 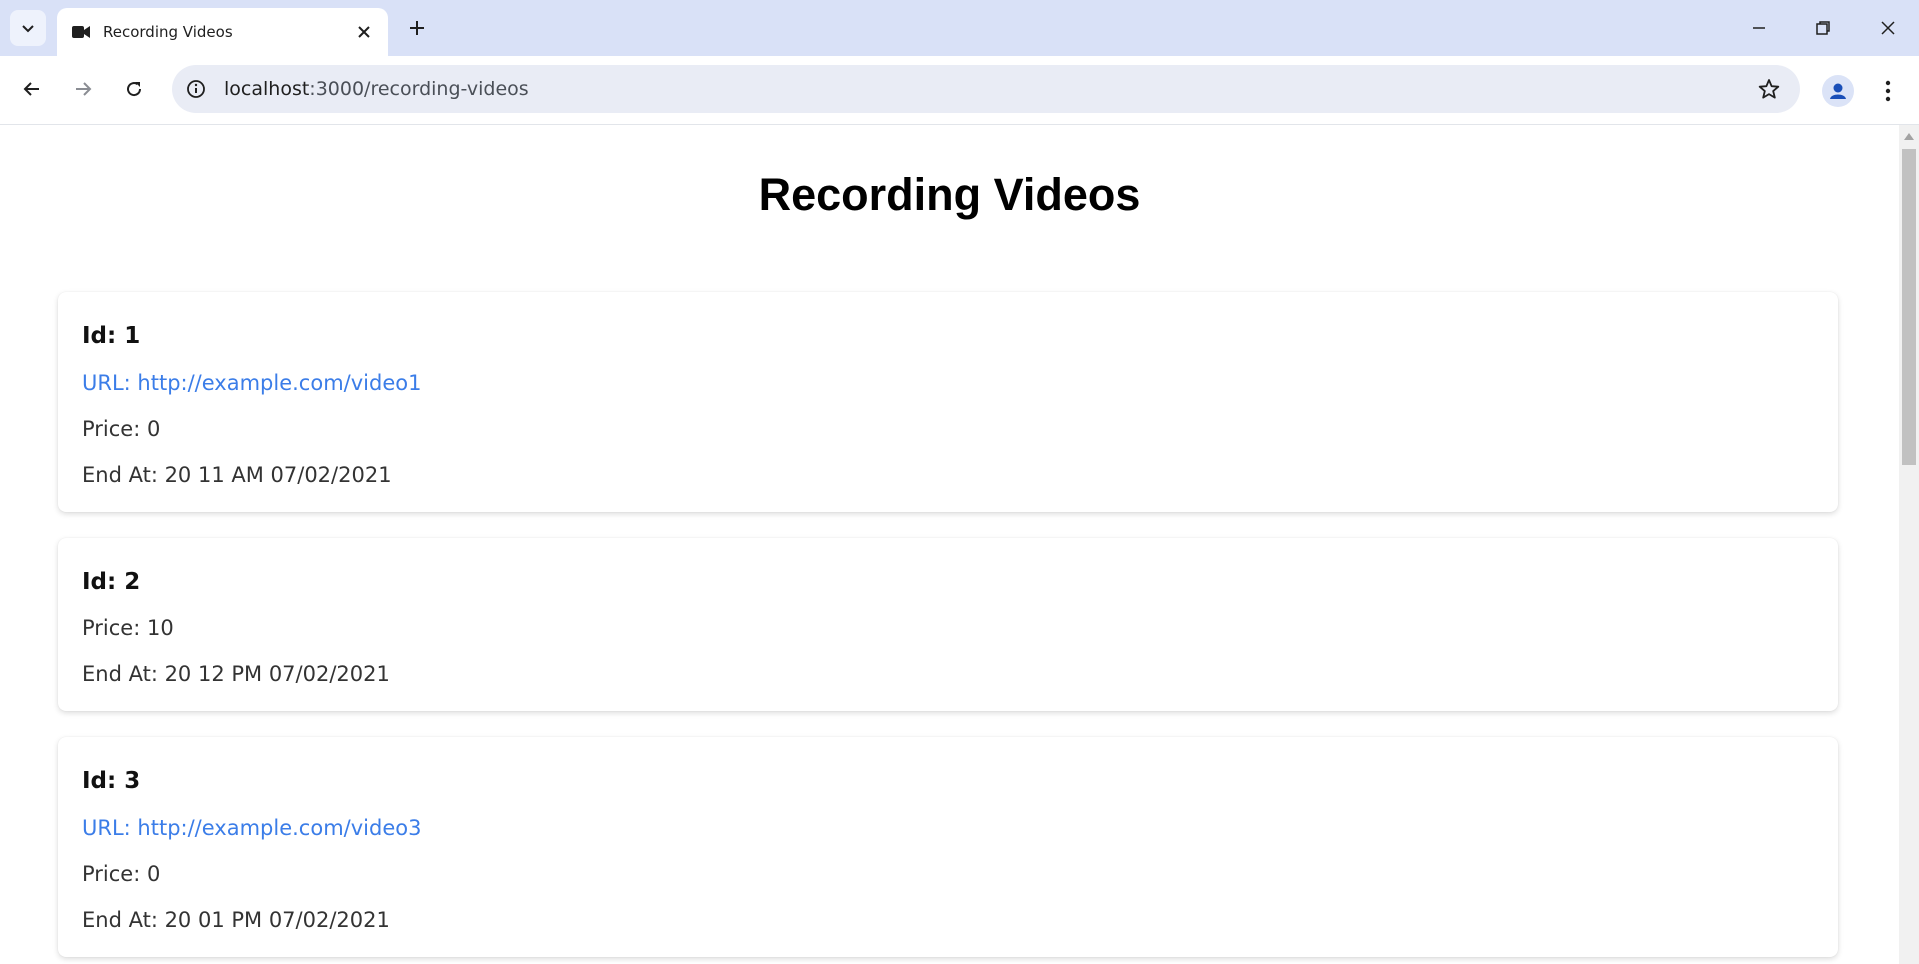 I want to click on video-end-at: End At: 20 11 AM 07/02/2021, so click(x=237, y=475).